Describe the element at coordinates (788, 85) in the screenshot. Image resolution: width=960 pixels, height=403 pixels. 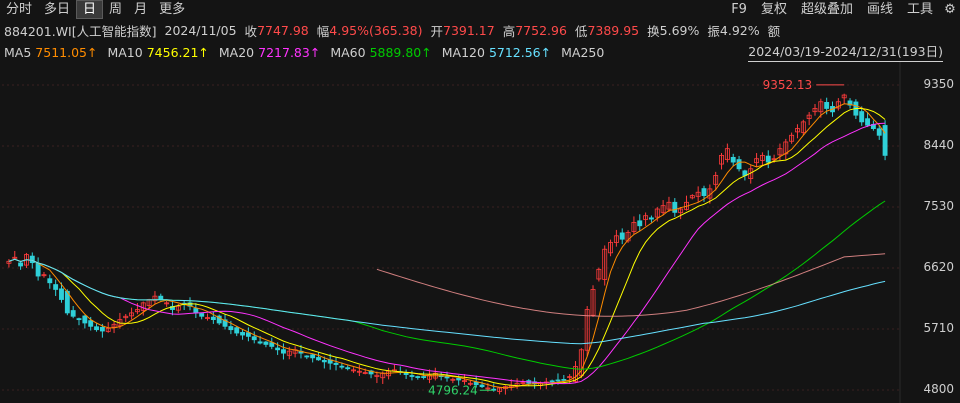
I see `high-annotation: 9352.13` at that location.